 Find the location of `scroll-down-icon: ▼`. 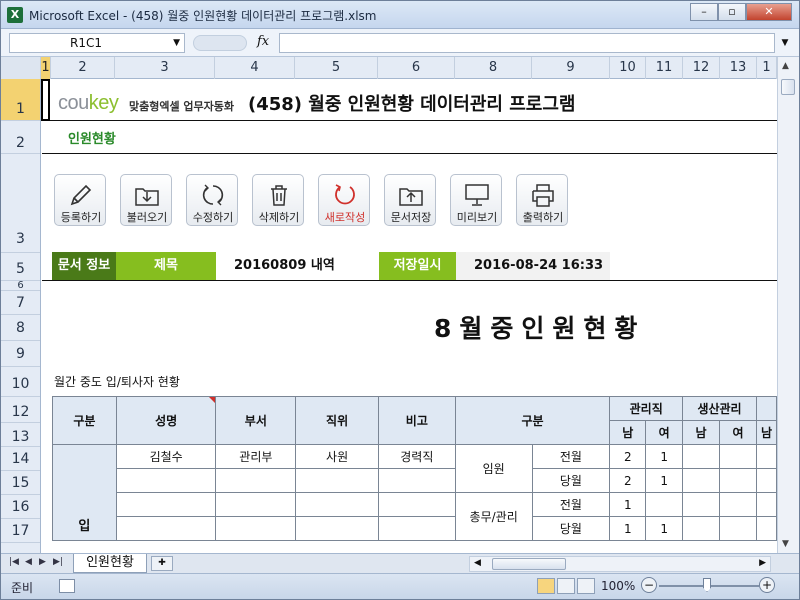

scroll-down-icon: ▼ is located at coordinates (785, 544).